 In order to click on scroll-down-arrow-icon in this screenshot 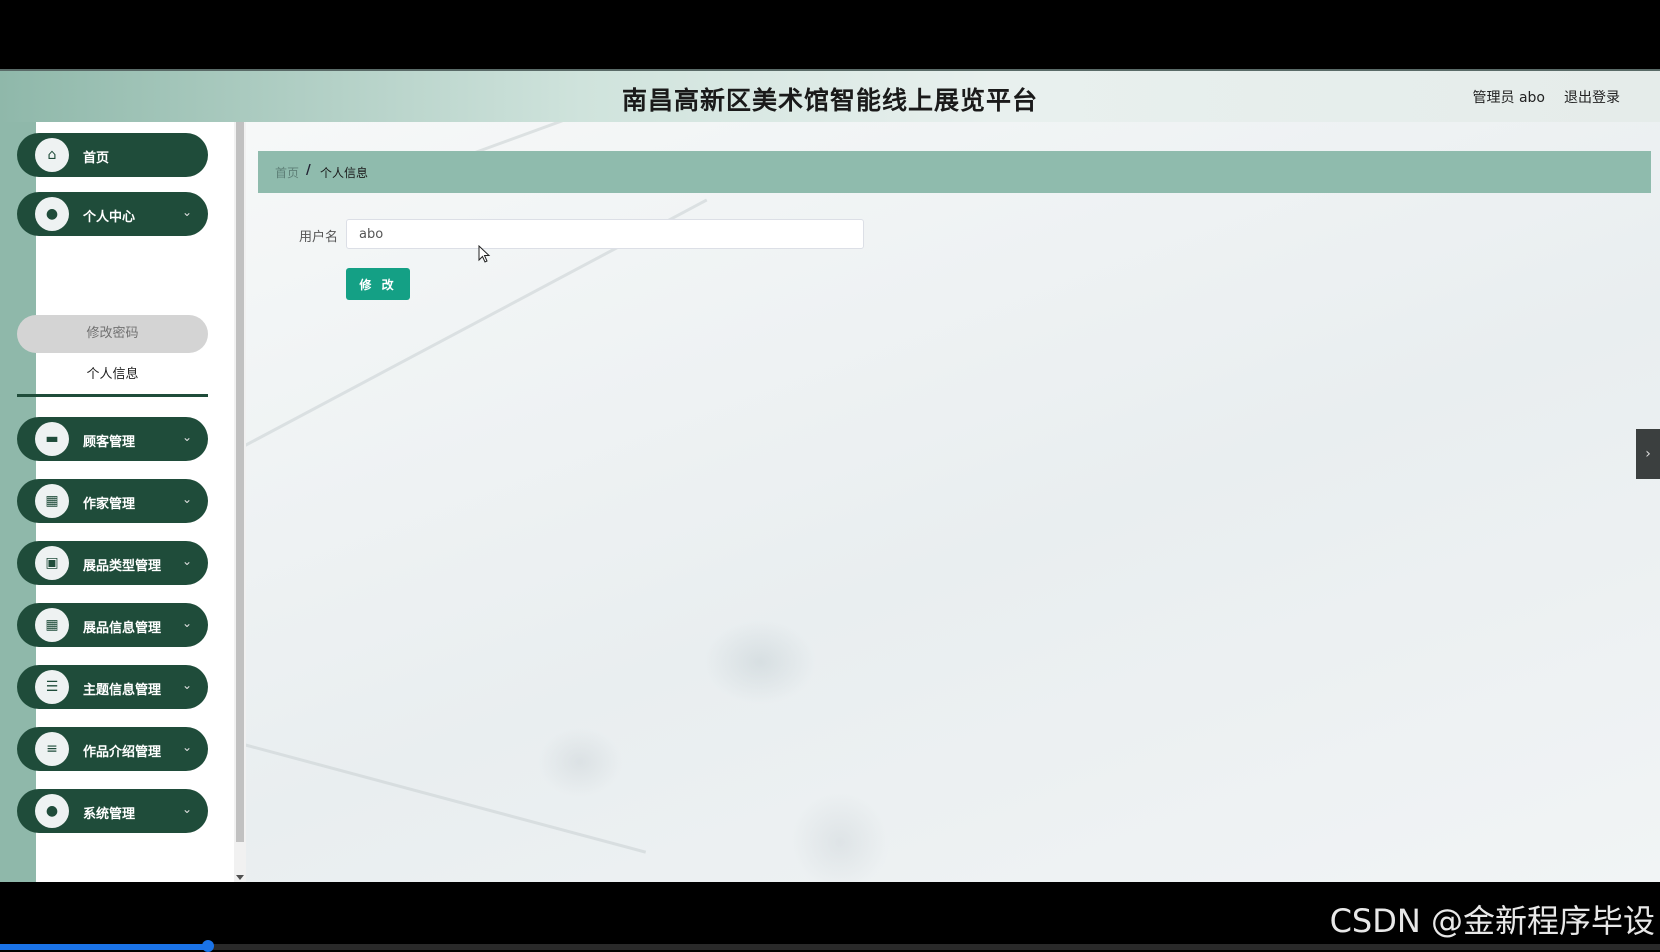, I will do `click(240, 877)`.